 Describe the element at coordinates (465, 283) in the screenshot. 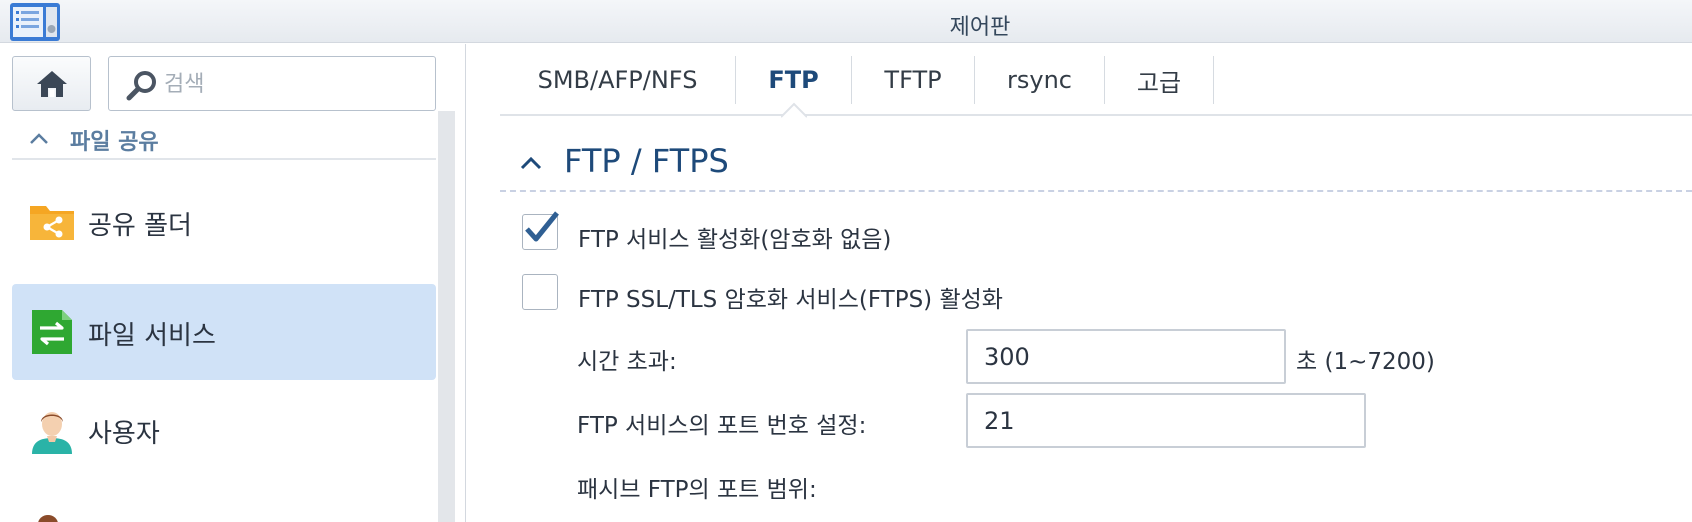

I see `pane-divider` at that location.